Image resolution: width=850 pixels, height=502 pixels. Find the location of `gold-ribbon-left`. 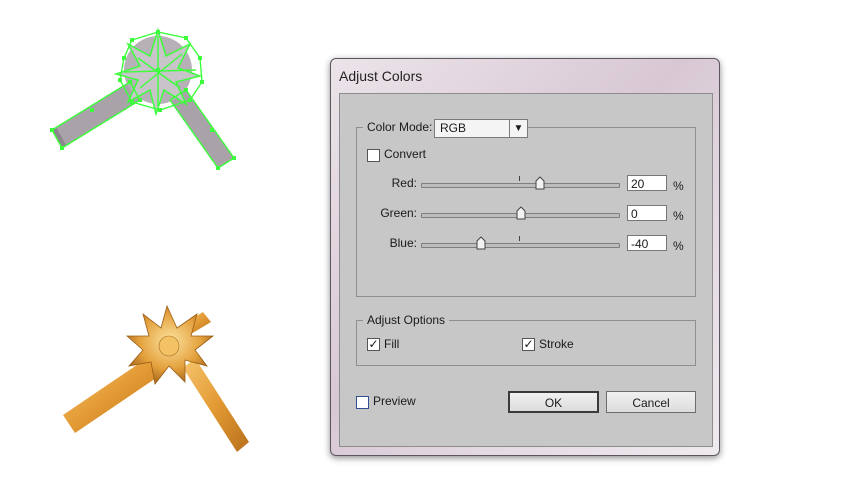

gold-ribbon-left is located at coordinates (114, 393).